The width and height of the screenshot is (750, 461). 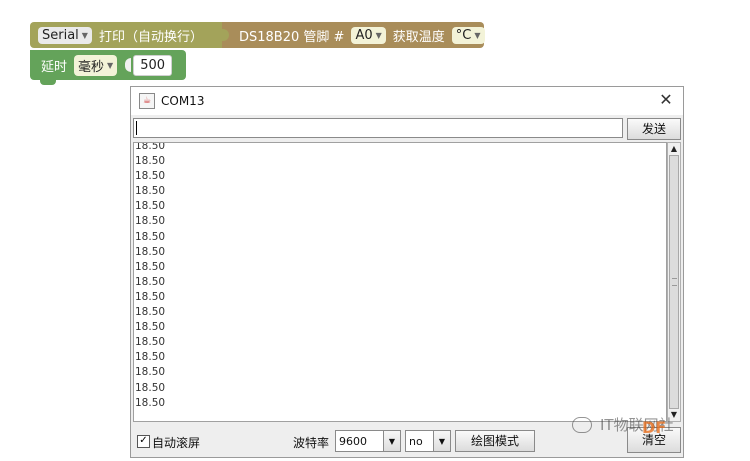 I want to click on df-logo: DF, so click(x=654, y=427).